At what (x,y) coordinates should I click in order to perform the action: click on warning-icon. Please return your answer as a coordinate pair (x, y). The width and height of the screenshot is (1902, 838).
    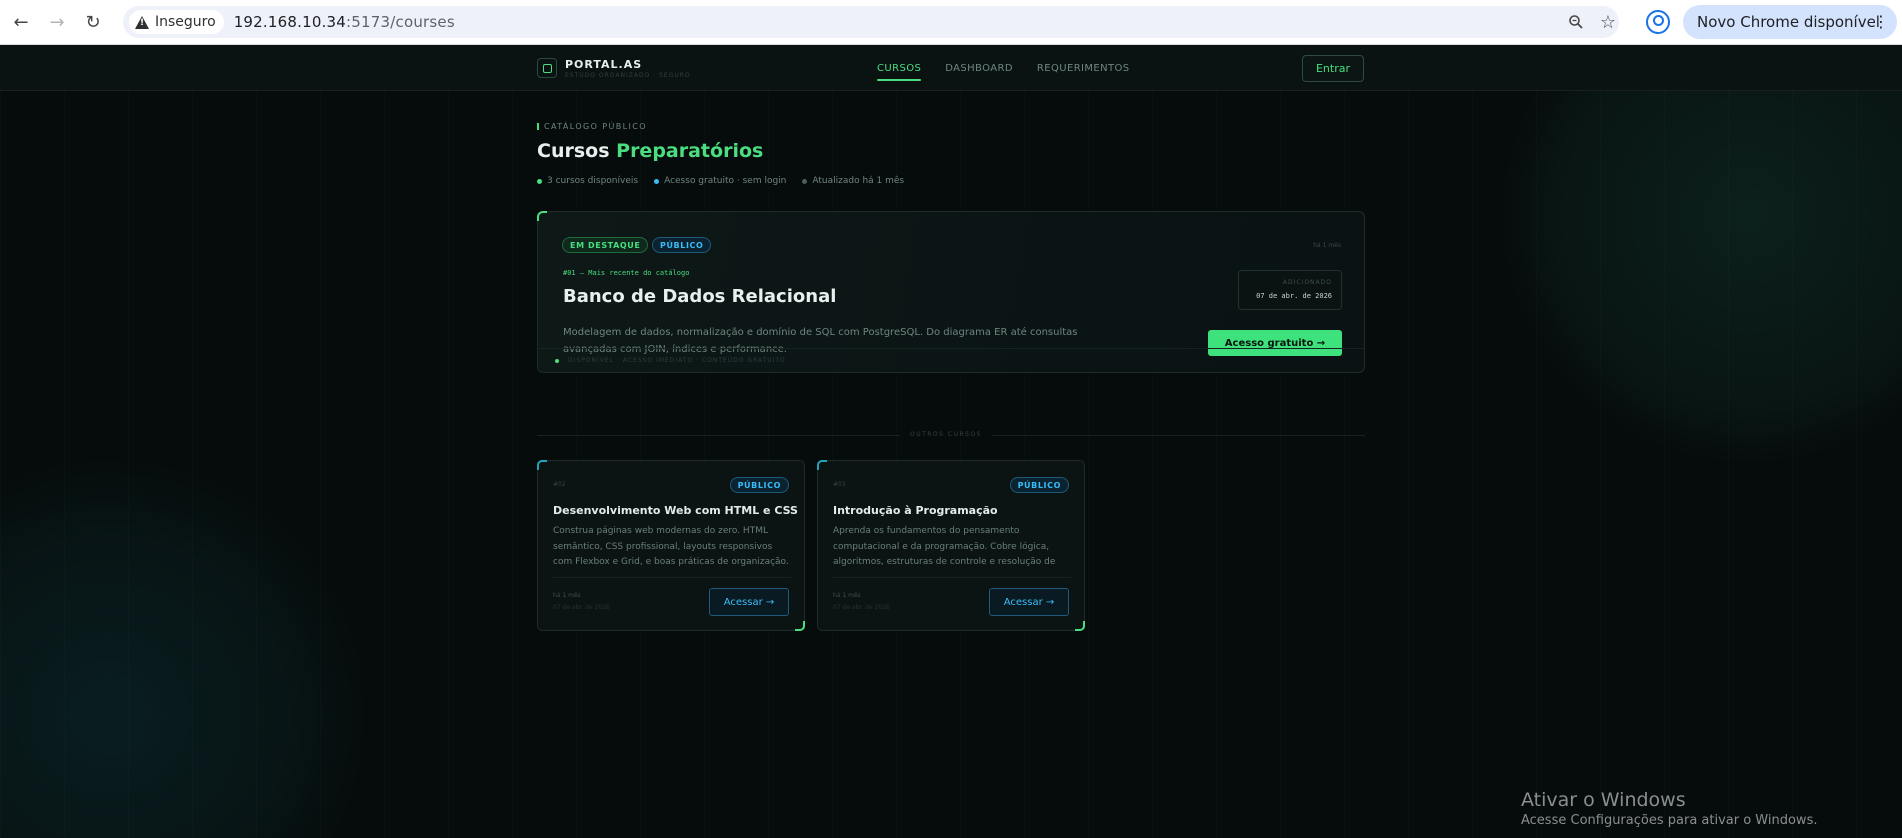
    Looking at the image, I should click on (142, 22).